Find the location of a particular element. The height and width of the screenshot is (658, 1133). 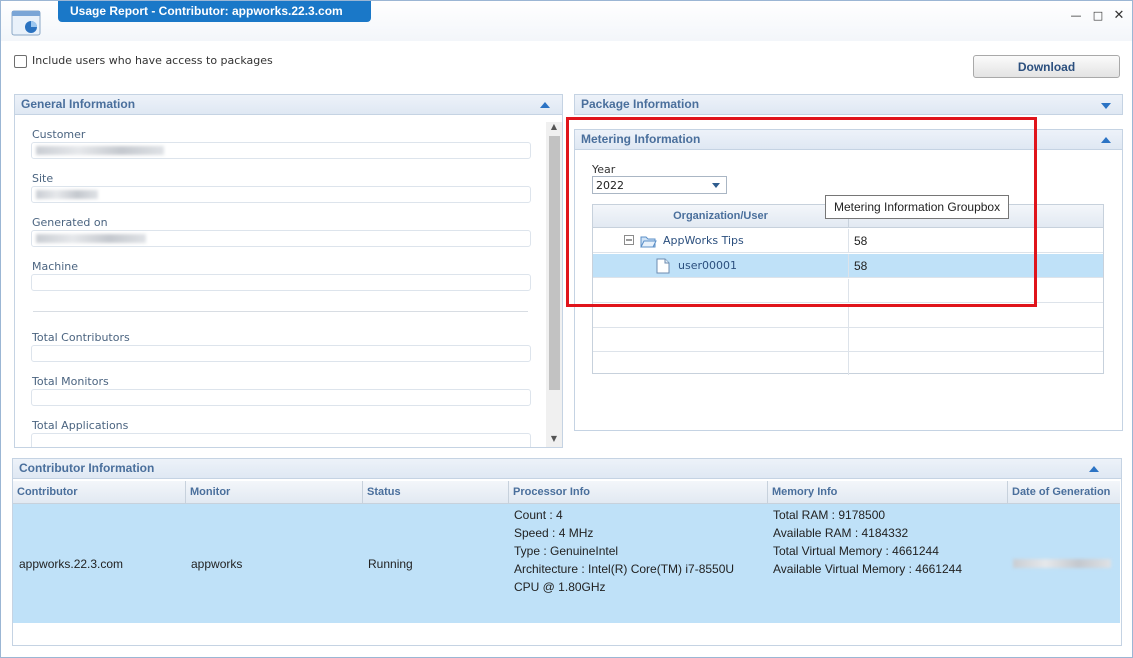

available-ram: Available RAM : 4184332 is located at coordinates (841, 533).